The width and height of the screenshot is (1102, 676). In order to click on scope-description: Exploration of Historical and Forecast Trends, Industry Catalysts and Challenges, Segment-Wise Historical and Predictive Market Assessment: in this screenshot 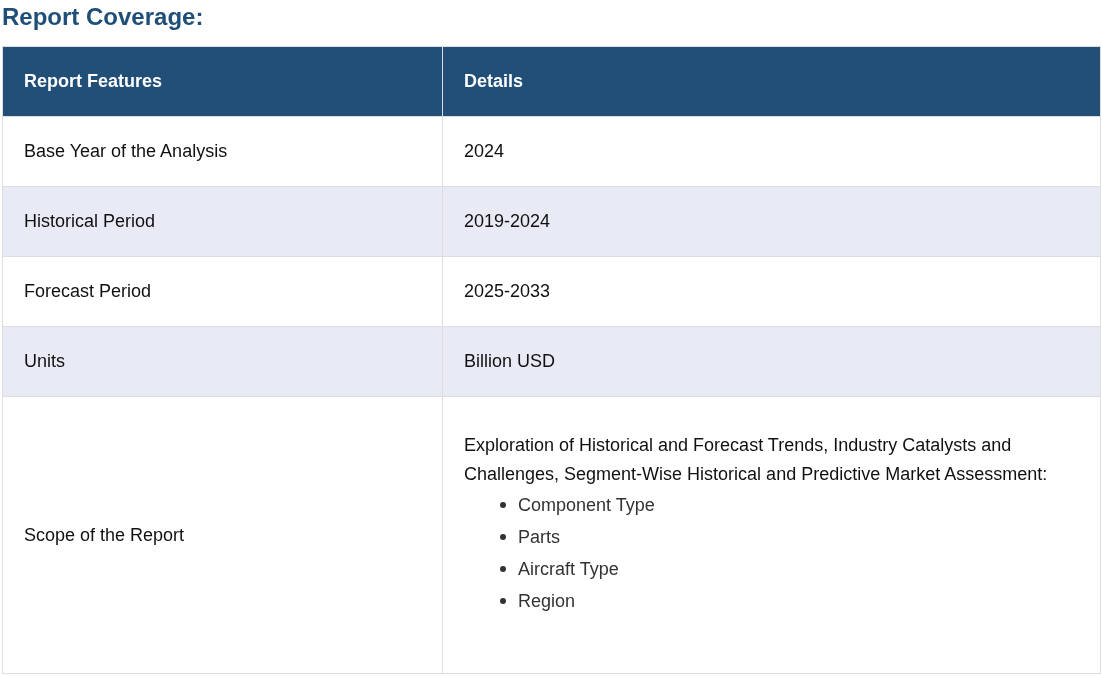, I will do `click(756, 460)`.